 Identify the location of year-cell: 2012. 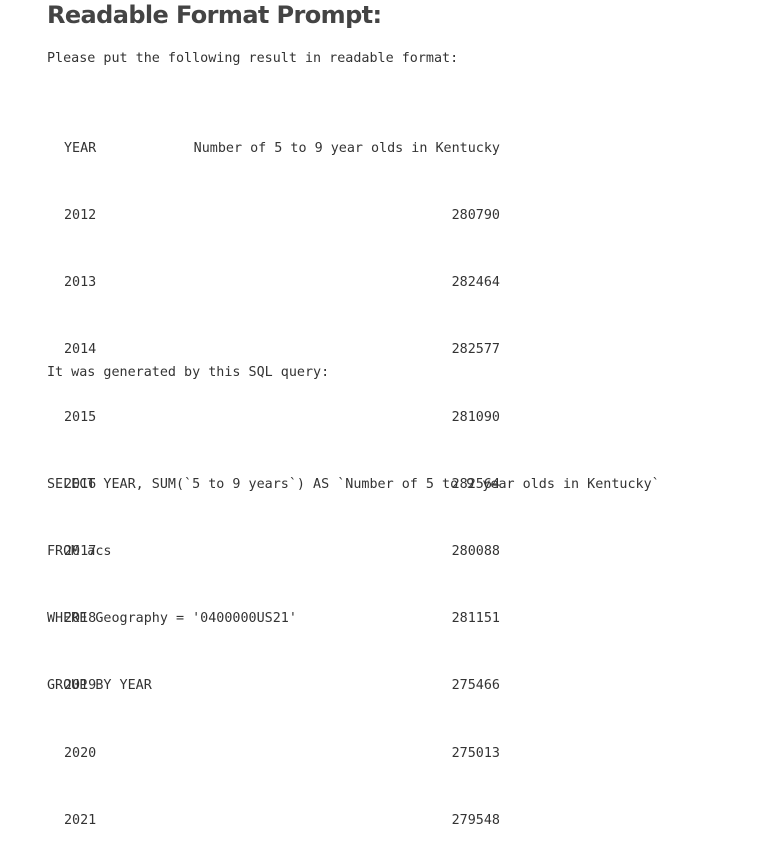
(80, 216).